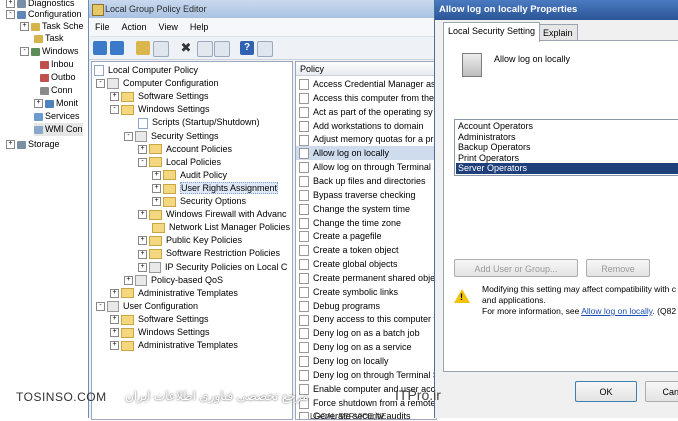 This screenshot has width=678, height=421. I want to click on allow-log-on-locally-link: Allow log on locally, so click(616, 311).